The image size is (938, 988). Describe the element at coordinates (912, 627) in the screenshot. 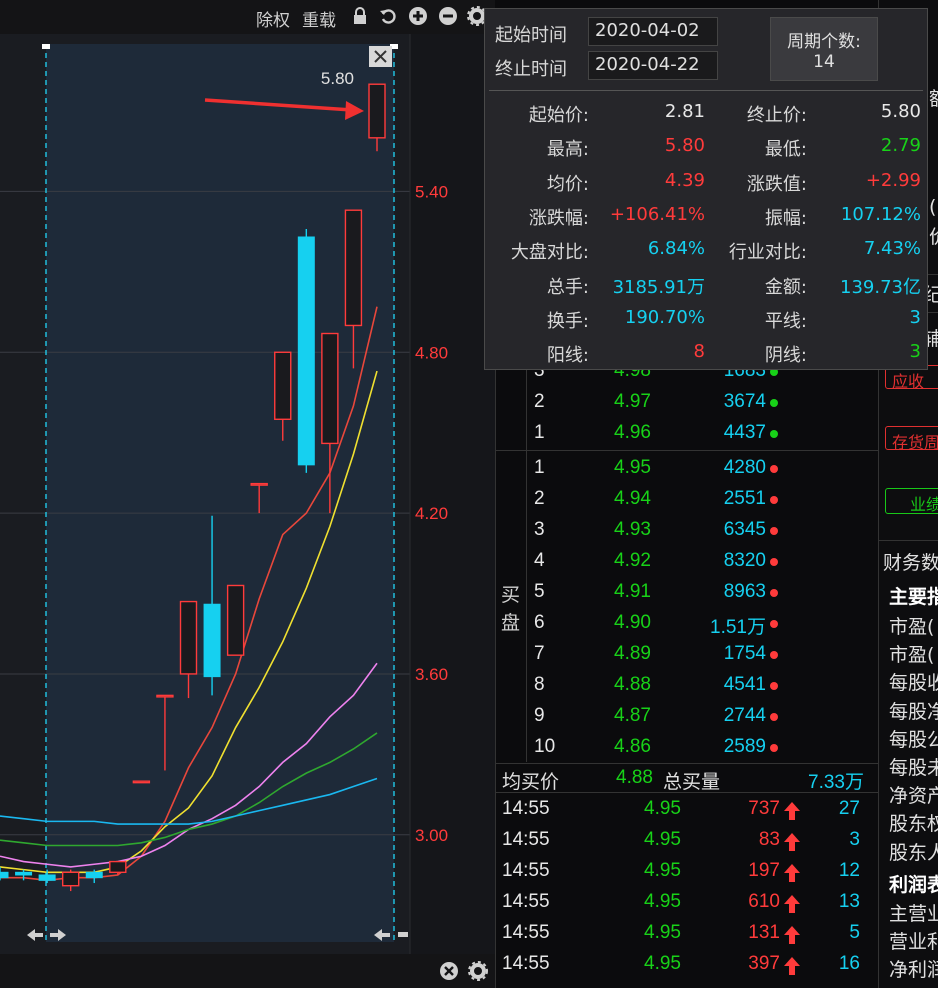

I see `financial-item: 市盈(` at that location.